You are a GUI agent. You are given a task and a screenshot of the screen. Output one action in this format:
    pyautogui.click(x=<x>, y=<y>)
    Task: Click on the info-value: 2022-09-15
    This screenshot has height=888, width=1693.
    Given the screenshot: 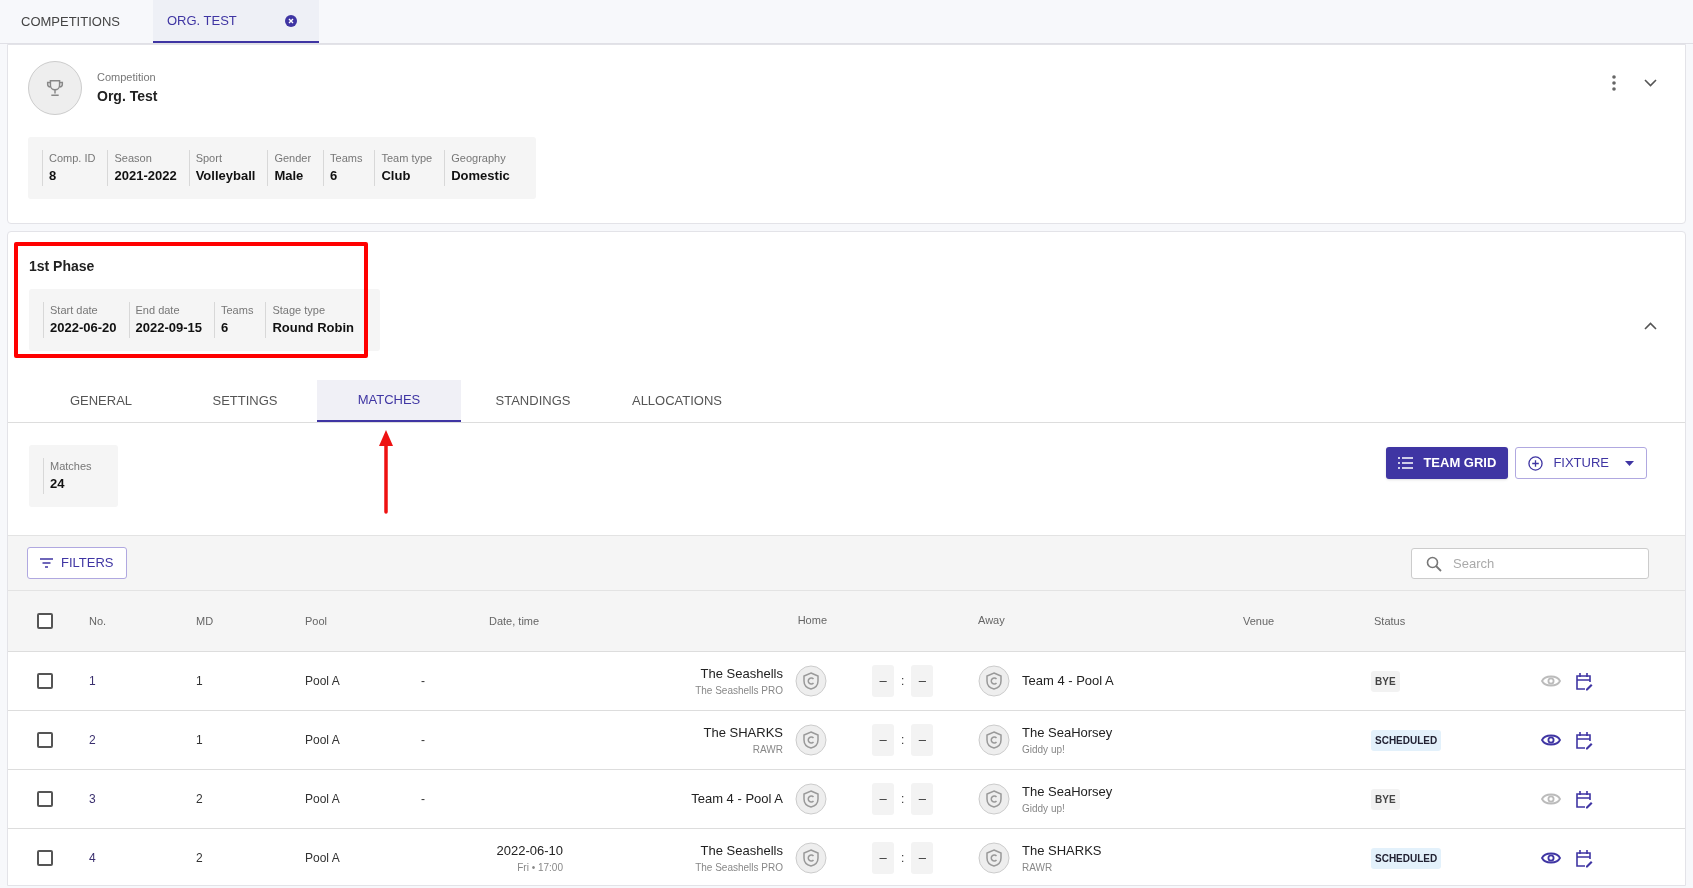 What is the action you would take?
    pyautogui.click(x=168, y=328)
    